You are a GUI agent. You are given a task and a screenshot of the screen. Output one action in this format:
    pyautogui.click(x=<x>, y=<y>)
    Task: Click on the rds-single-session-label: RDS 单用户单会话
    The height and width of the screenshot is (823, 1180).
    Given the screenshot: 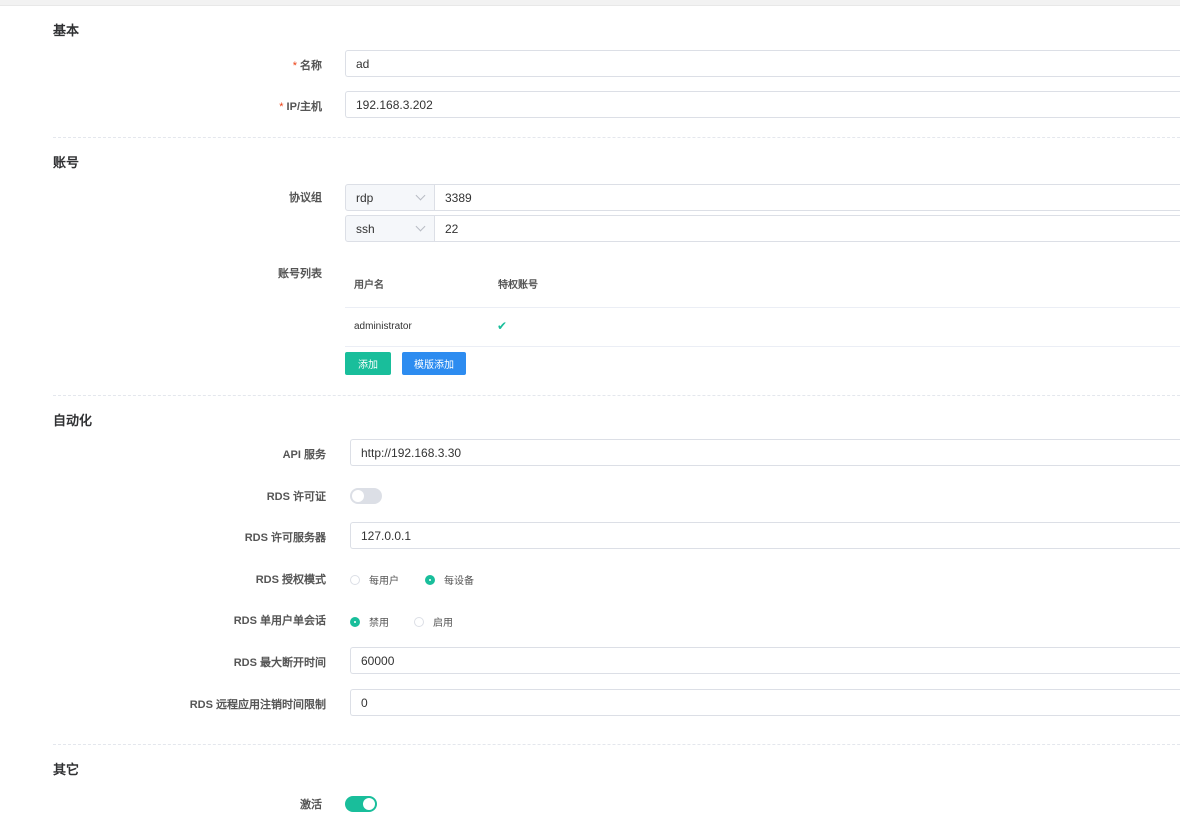 What is the action you would take?
    pyautogui.click(x=279, y=621)
    